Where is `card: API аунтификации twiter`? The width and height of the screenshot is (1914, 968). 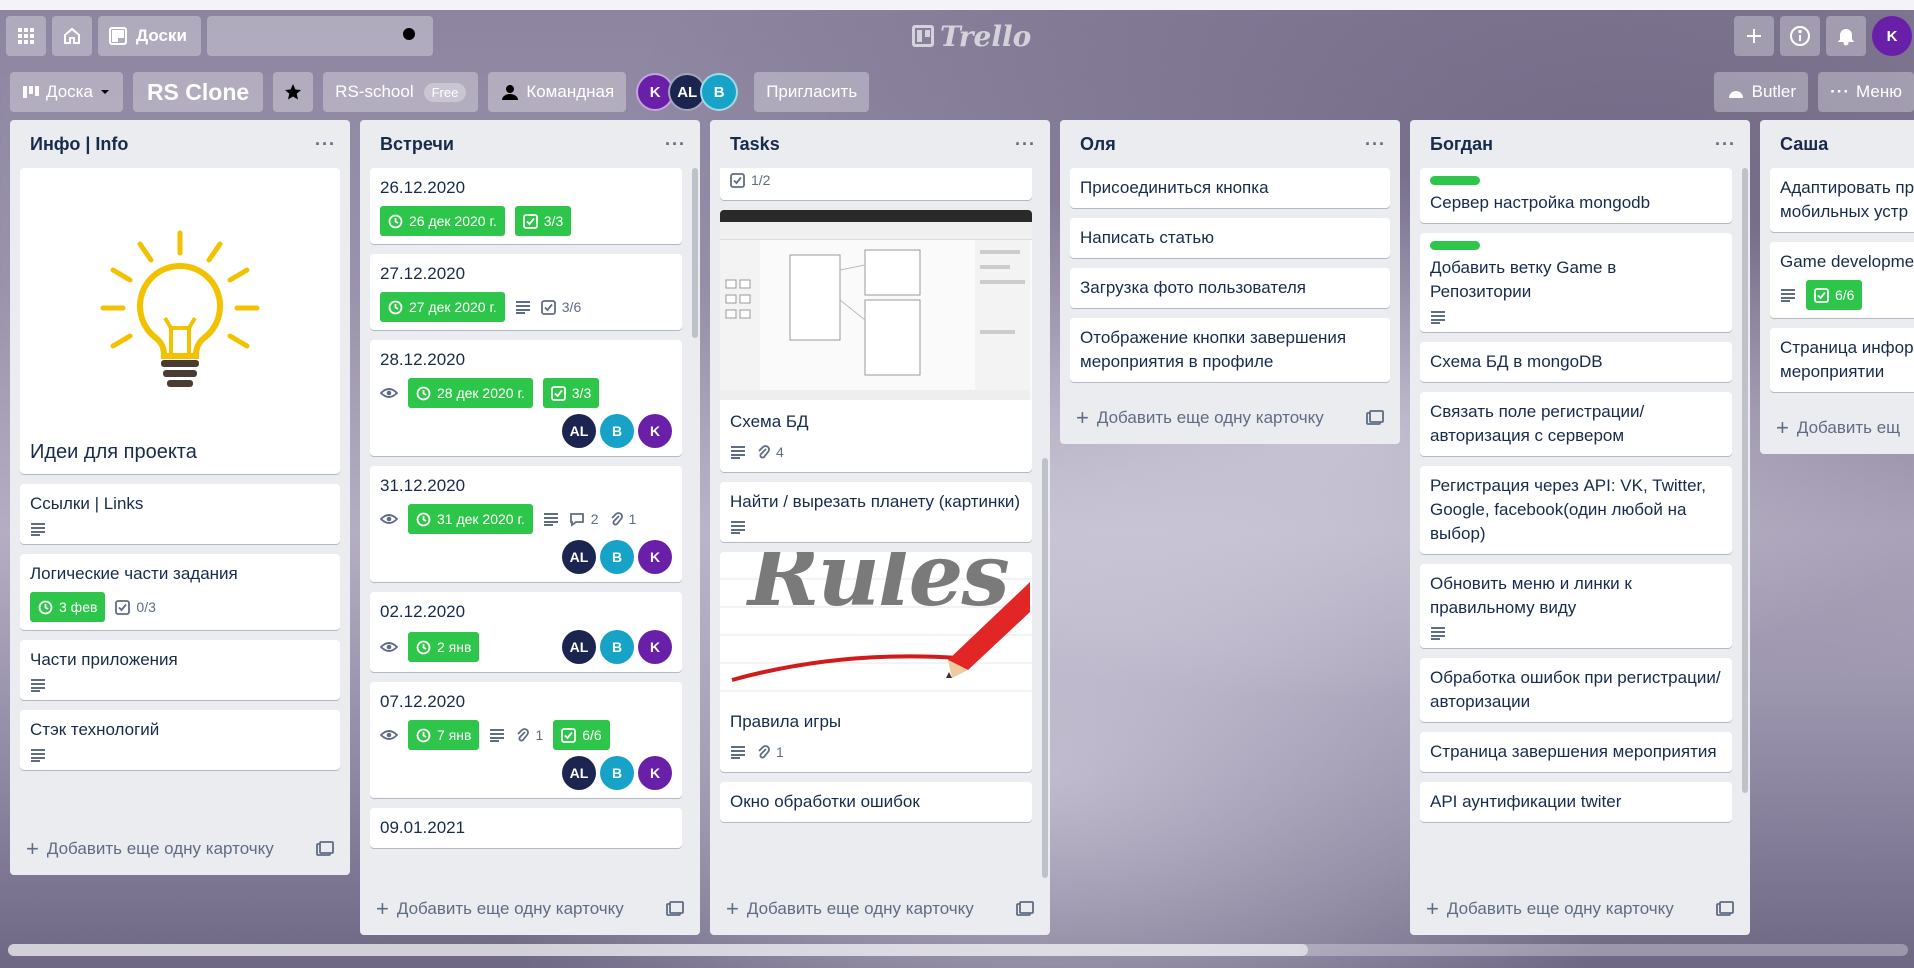
card: API аунтификации twiter is located at coordinates (1576, 802).